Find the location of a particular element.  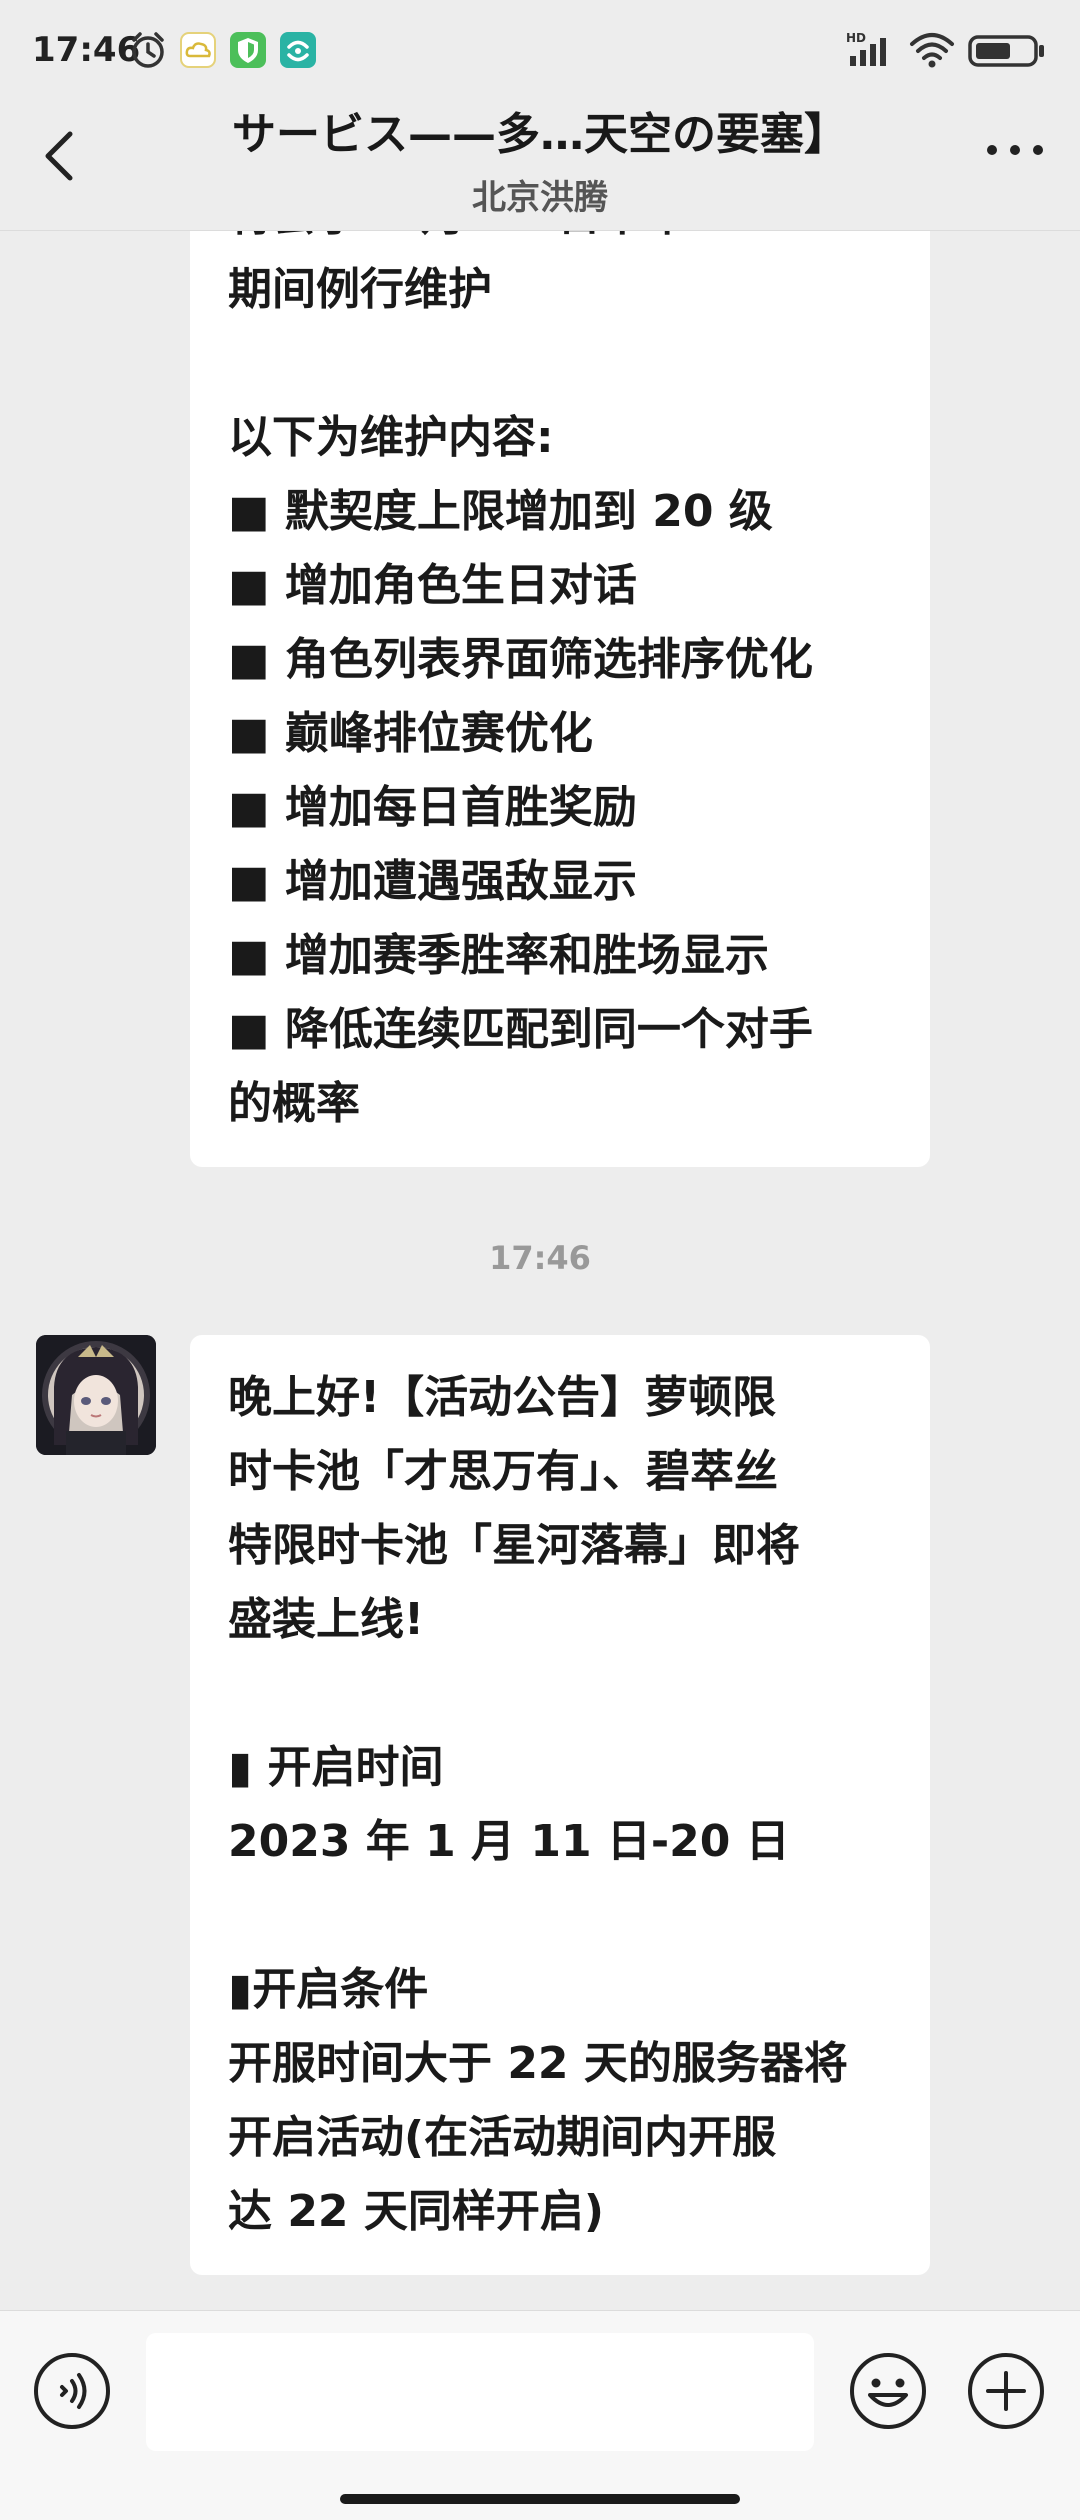

page-subtitle: 北京洪腾 is located at coordinates (540, 198).